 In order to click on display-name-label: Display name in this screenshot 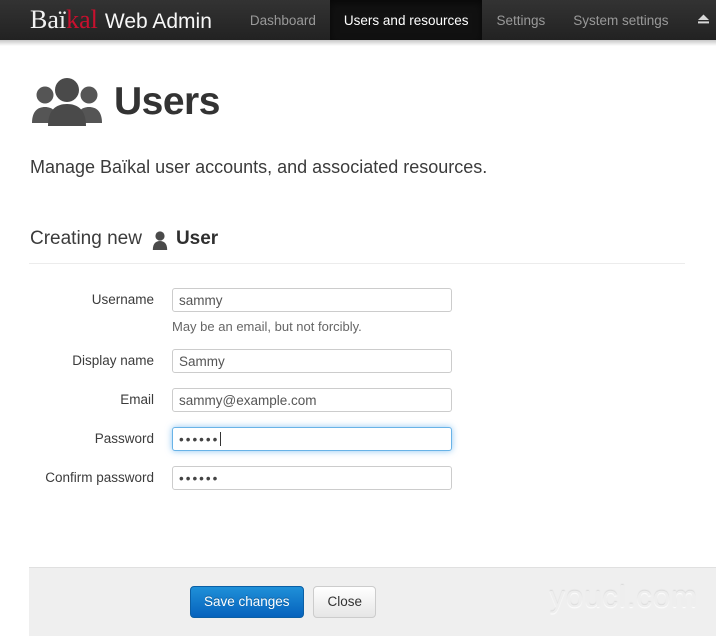, I will do `click(113, 360)`.